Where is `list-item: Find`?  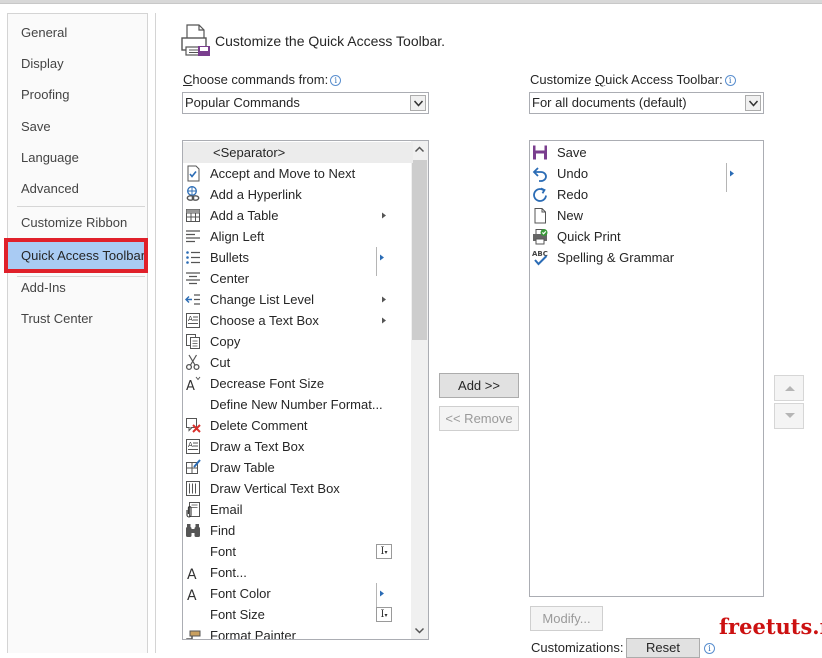
list-item: Find is located at coordinates (298, 530).